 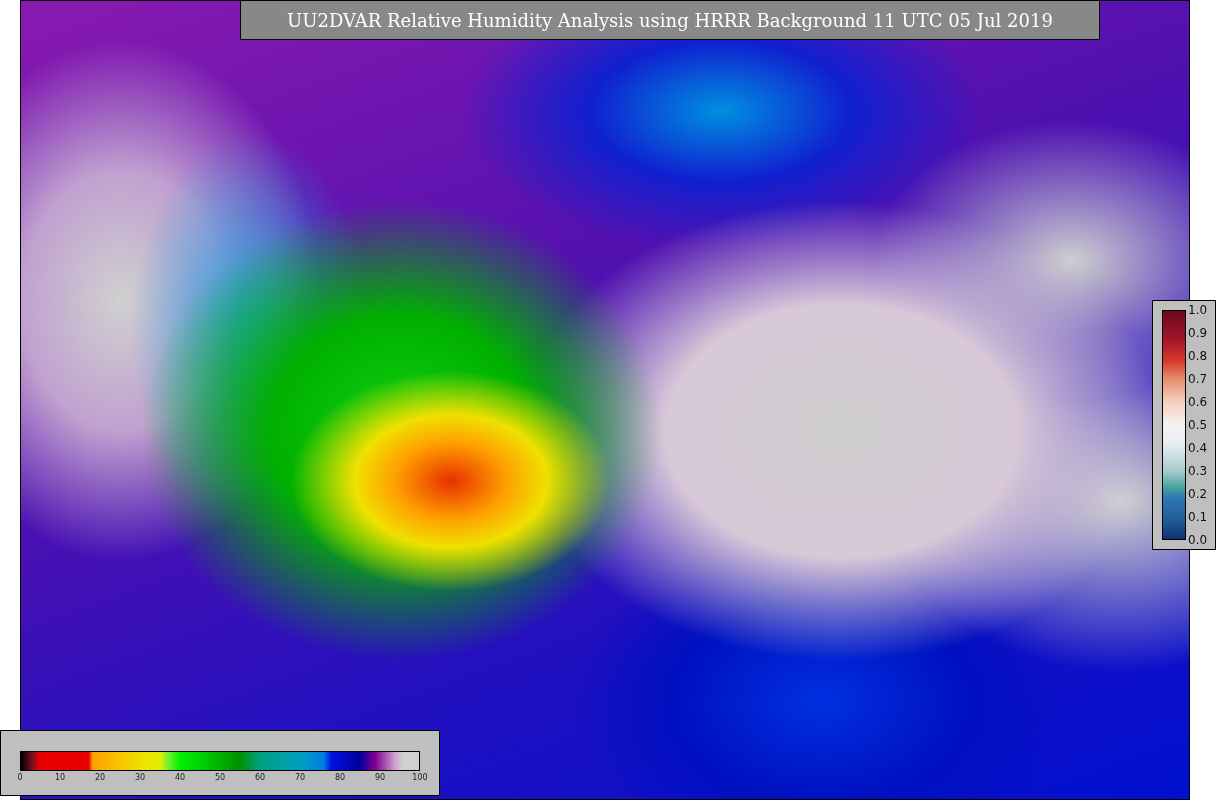 What do you see at coordinates (1198, 494) in the screenshot?
I see `colorbar-tick-label: 0.2` at bounding box center [1198, 494].